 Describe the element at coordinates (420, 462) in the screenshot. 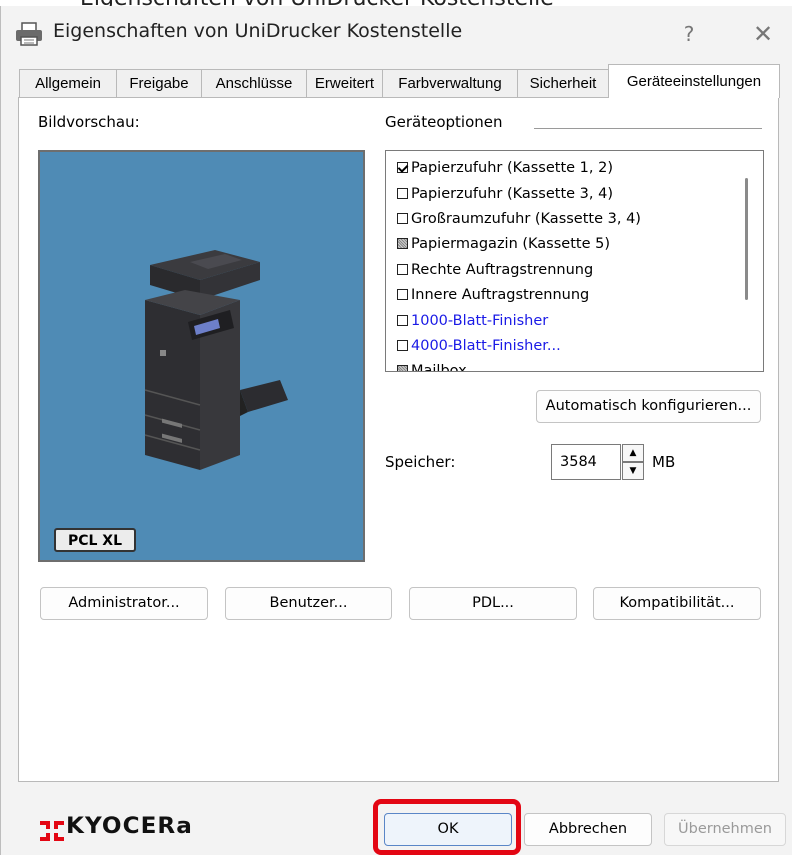

I see `memory-label: Speicher:` at that location.